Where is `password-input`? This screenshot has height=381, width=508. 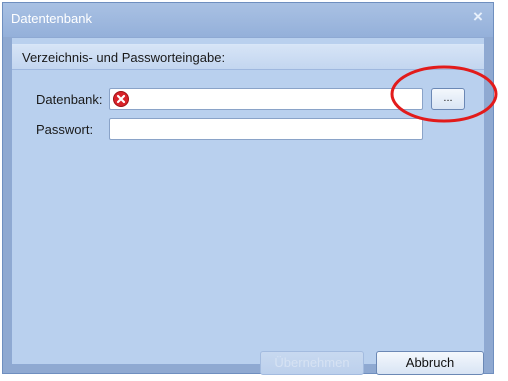 password-input is located at coordinates (266, 129).